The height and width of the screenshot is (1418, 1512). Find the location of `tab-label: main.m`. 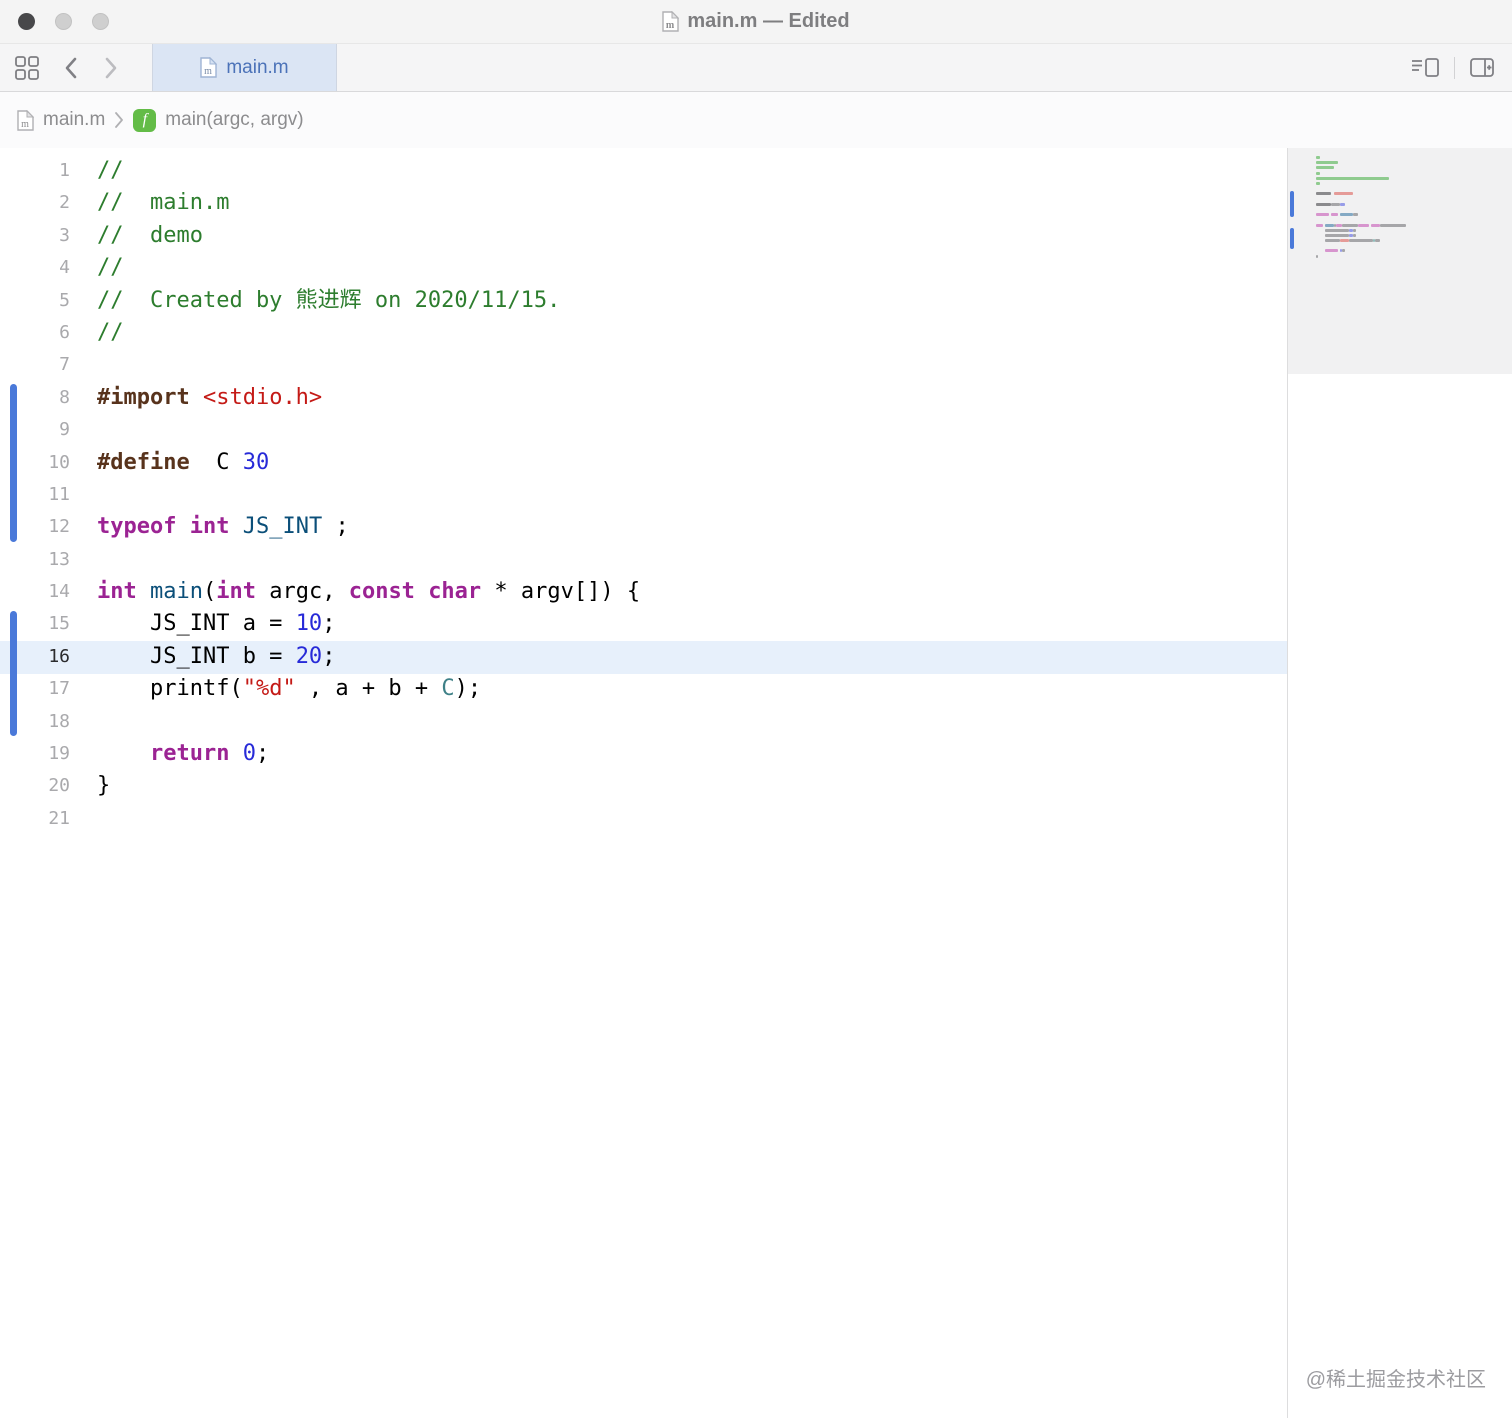

tab-label: main.m is located at coordinates (257, 67).